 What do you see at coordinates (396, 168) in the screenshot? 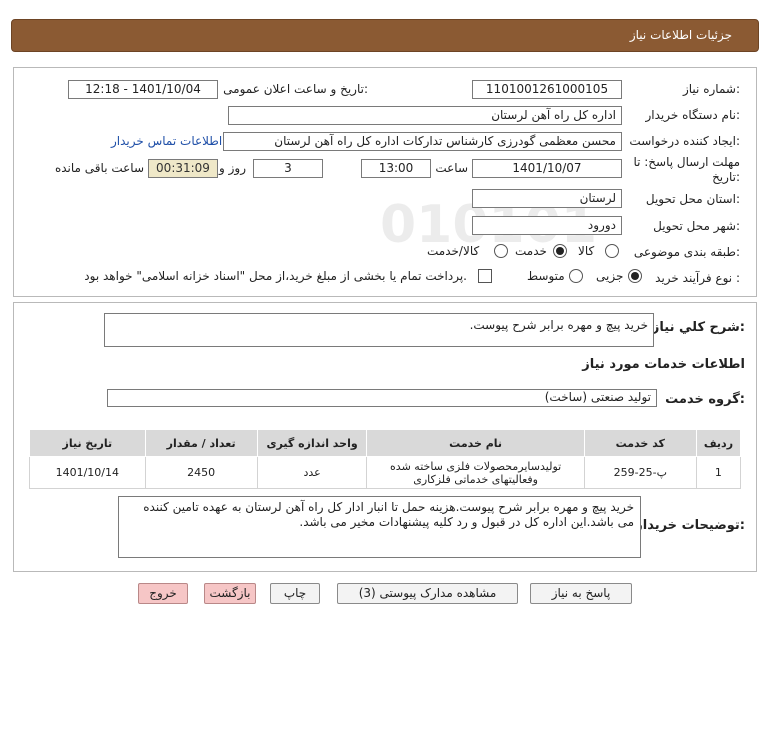
I see `deadline-time-field: 13:00` at bounding box center [396, 168].